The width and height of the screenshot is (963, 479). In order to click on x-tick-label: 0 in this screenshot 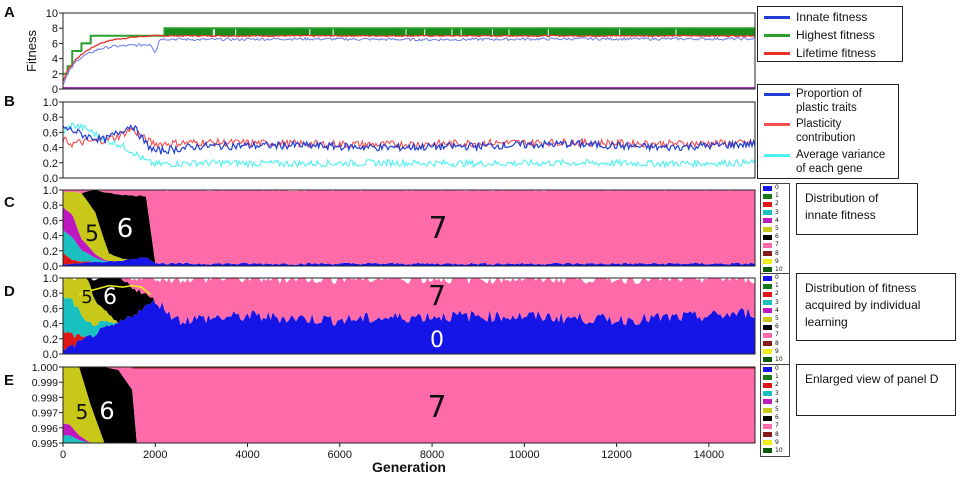, I will do `click(63, 455)`.